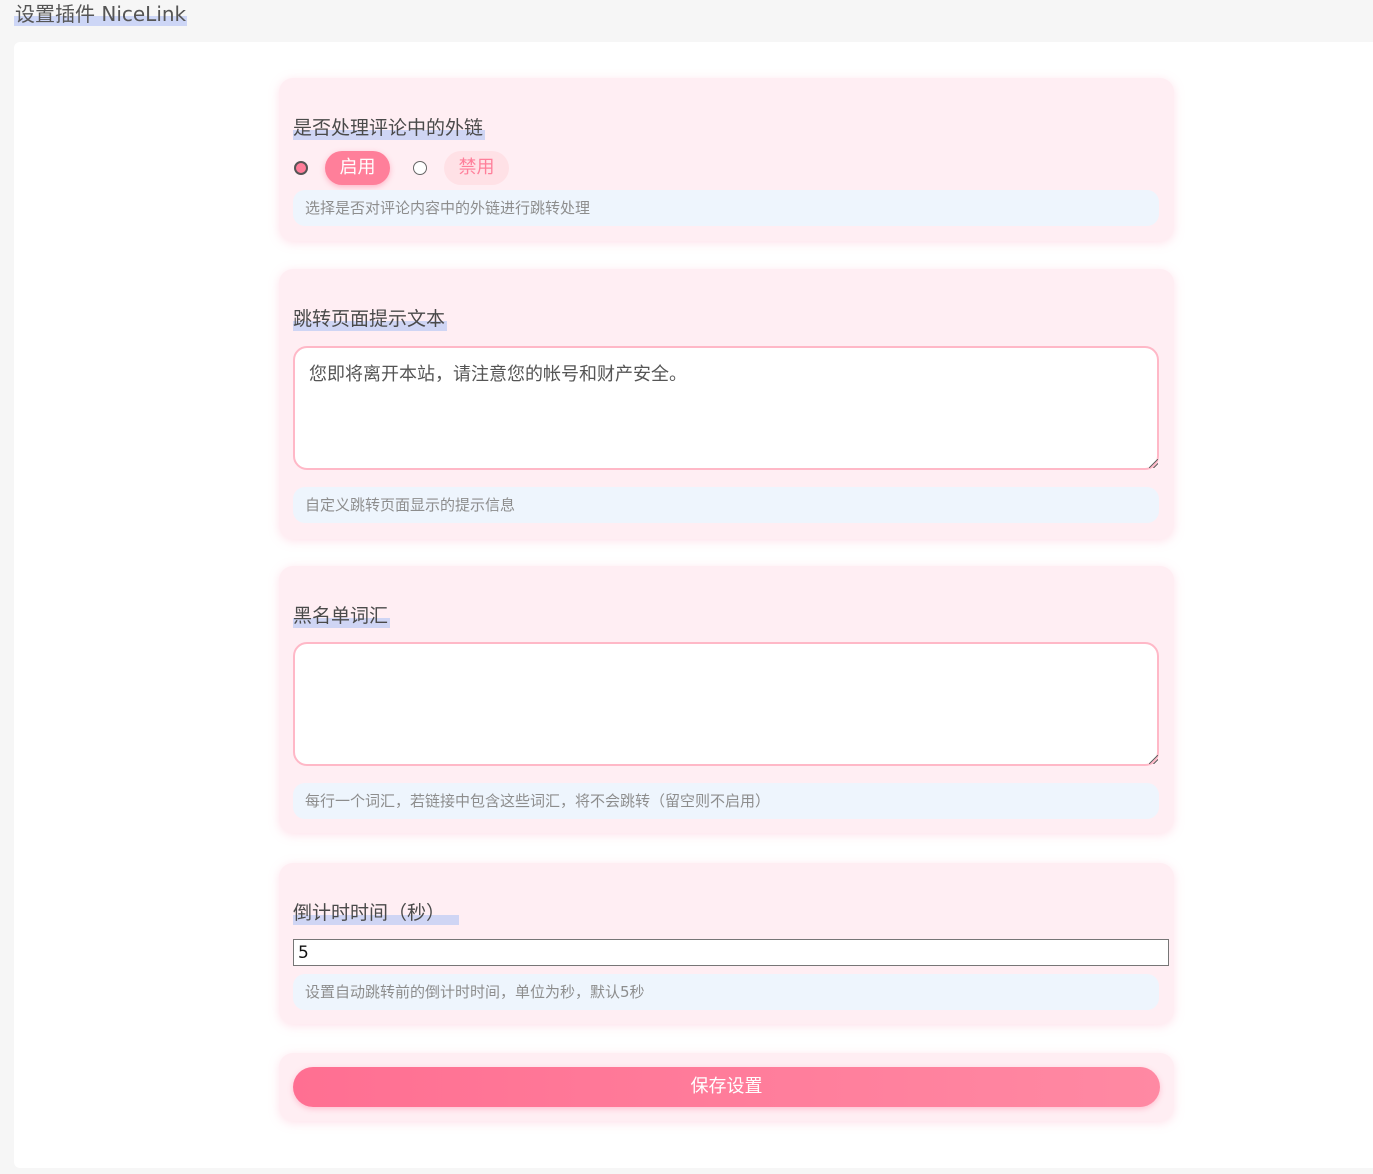  What do you see at coordinates (726, 992) in the screenshot?
I see `countdown-help: 设置自动跳转前的倒计时时间，单位为秒，默认5秒` at bounding box center [726, 992].